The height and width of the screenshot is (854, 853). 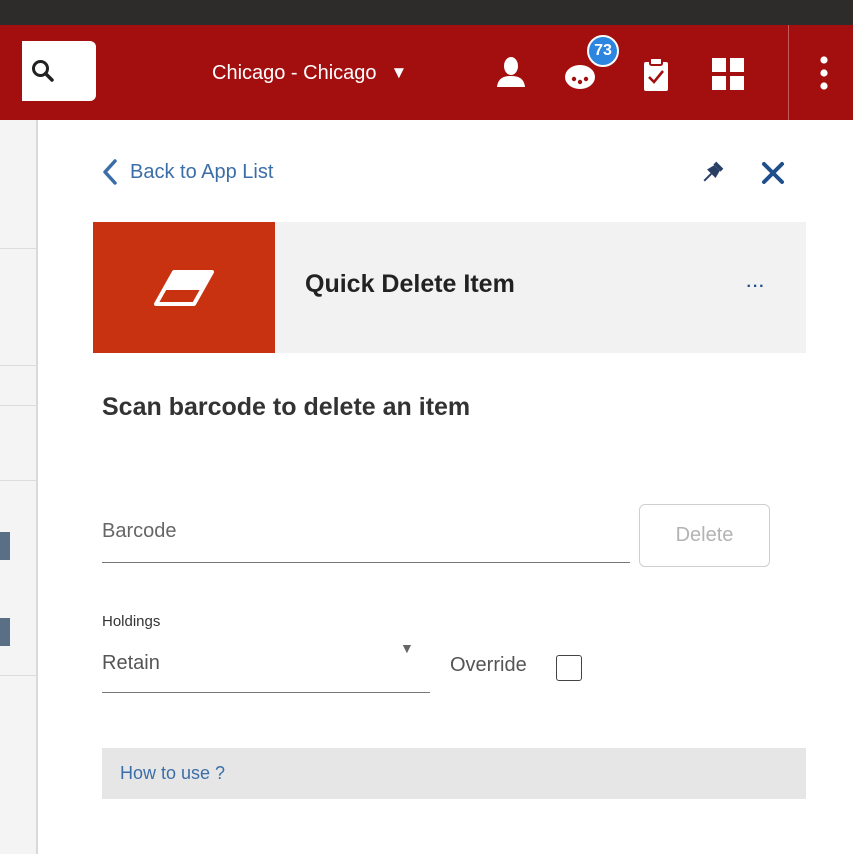 What do you see at coordinates (756, 287) in the screenshot?
I see `more-options-button: ···` at bounding box center [756, 287].